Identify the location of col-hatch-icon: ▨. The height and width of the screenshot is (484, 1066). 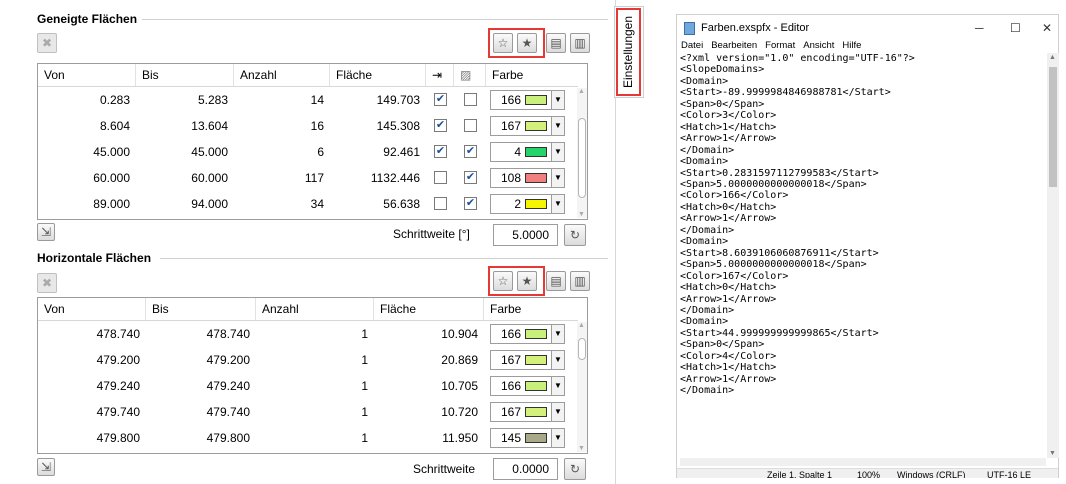
(470, 75).